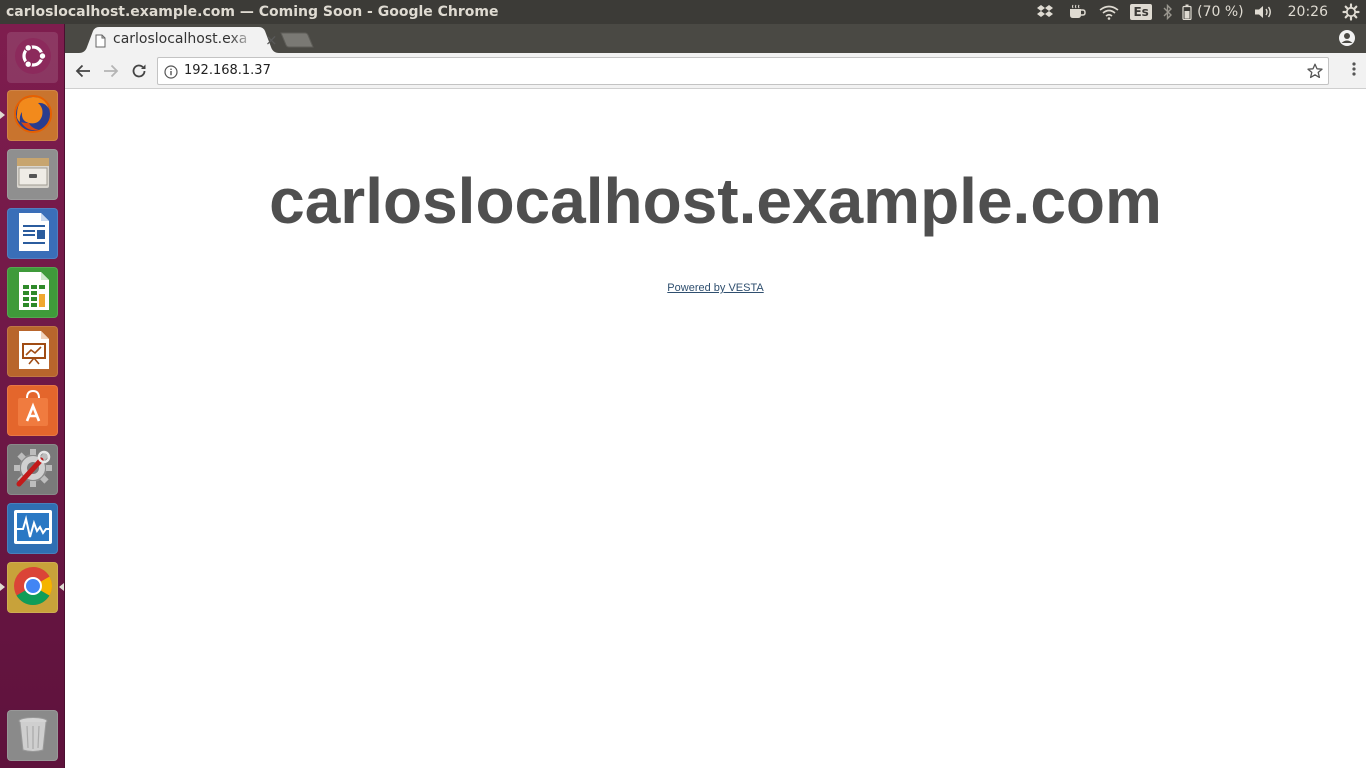 This screenshot has width=1366, height=768. I want to click on back-button, so click(83, 71).